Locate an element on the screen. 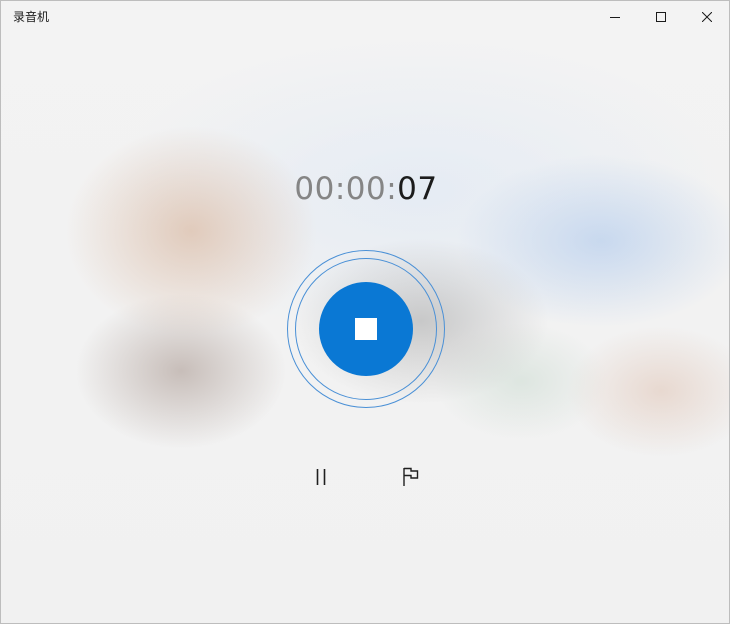  stop-icon is located at coordinates (366, 329).